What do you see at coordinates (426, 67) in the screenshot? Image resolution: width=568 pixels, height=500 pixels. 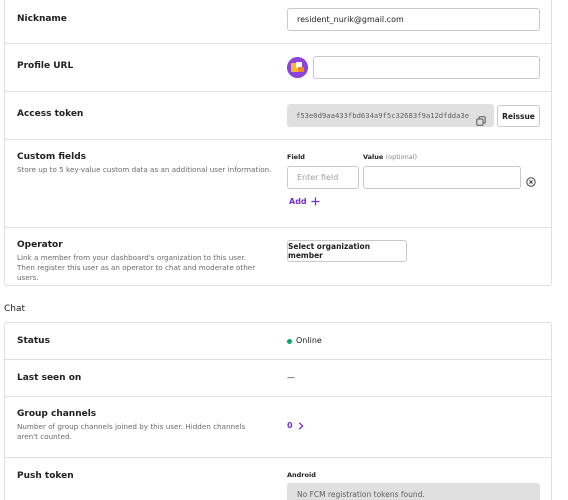 I see `profile-url-input` at bounding box center [426, 67].